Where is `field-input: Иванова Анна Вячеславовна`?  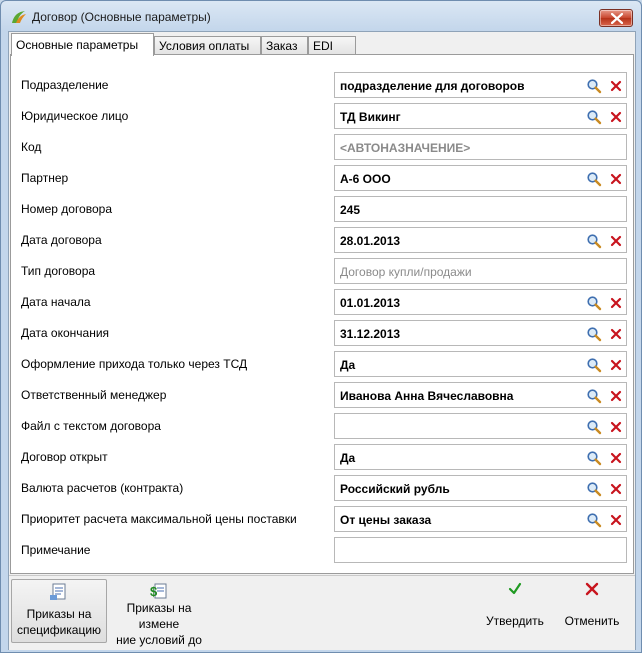 field-input: Иванова Анна Вячеславовна is located at coordinates (480, 395).